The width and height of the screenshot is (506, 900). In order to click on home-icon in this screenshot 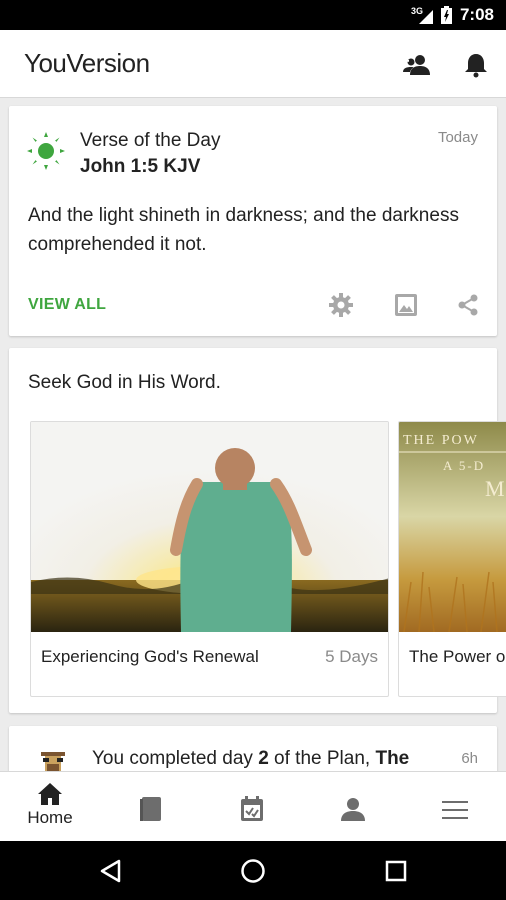, I will do `click(50, 794)`.